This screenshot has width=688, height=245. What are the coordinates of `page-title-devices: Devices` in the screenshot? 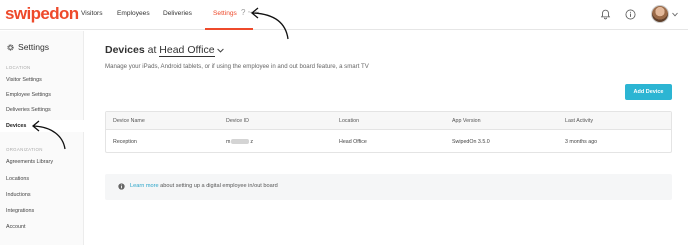 It's located at (125, 50).